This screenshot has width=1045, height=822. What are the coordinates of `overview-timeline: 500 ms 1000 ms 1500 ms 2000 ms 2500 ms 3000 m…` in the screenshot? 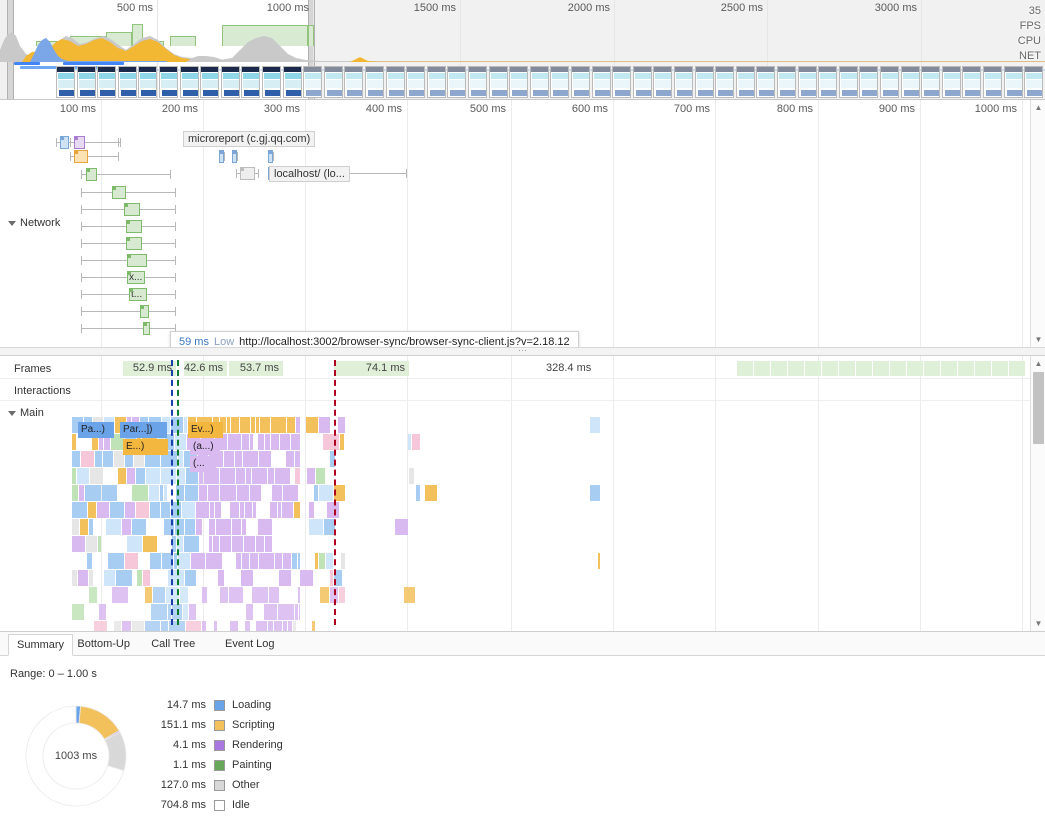 It's located at (522, 50).